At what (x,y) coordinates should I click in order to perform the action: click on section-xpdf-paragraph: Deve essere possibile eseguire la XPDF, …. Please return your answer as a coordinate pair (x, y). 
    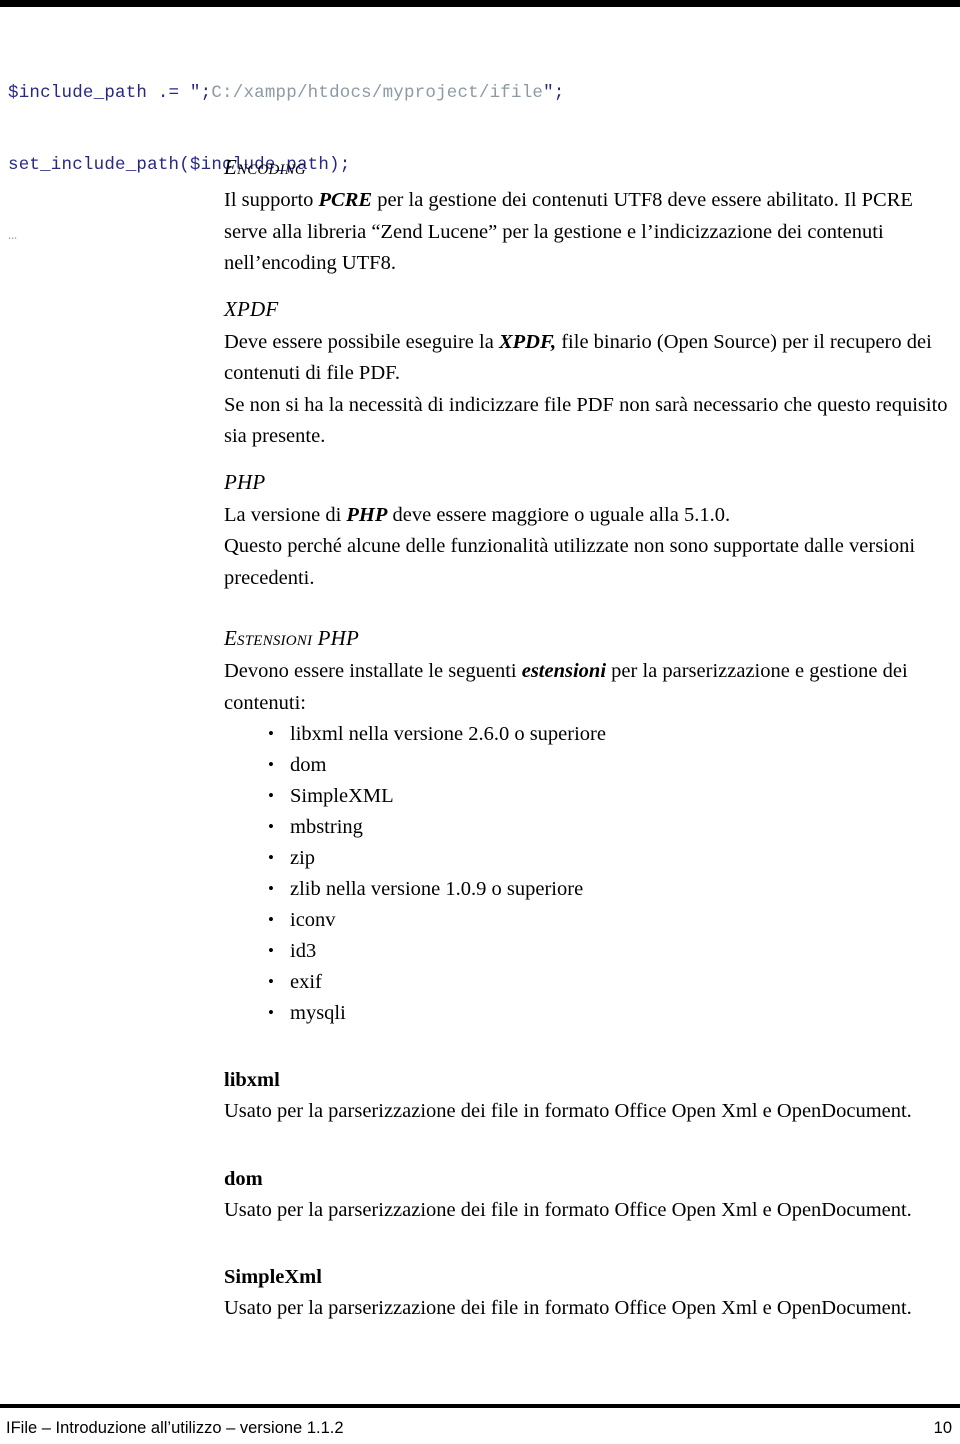
    Looking at the image, I should click on (589, 358).